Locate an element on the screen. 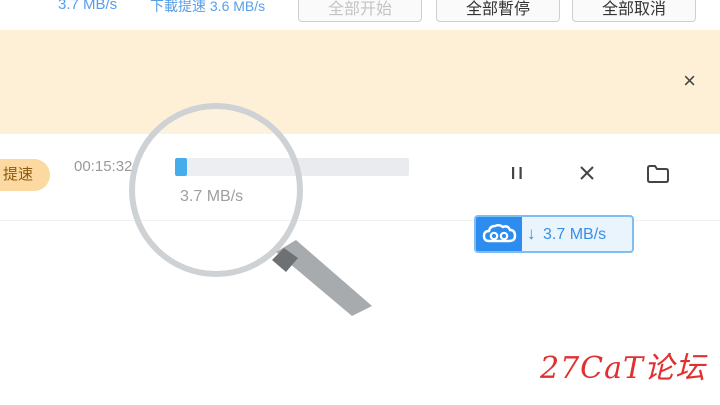 The image size is (720, 405). cancel-all-button: 全部取消 is located at coordinates (634, 11).